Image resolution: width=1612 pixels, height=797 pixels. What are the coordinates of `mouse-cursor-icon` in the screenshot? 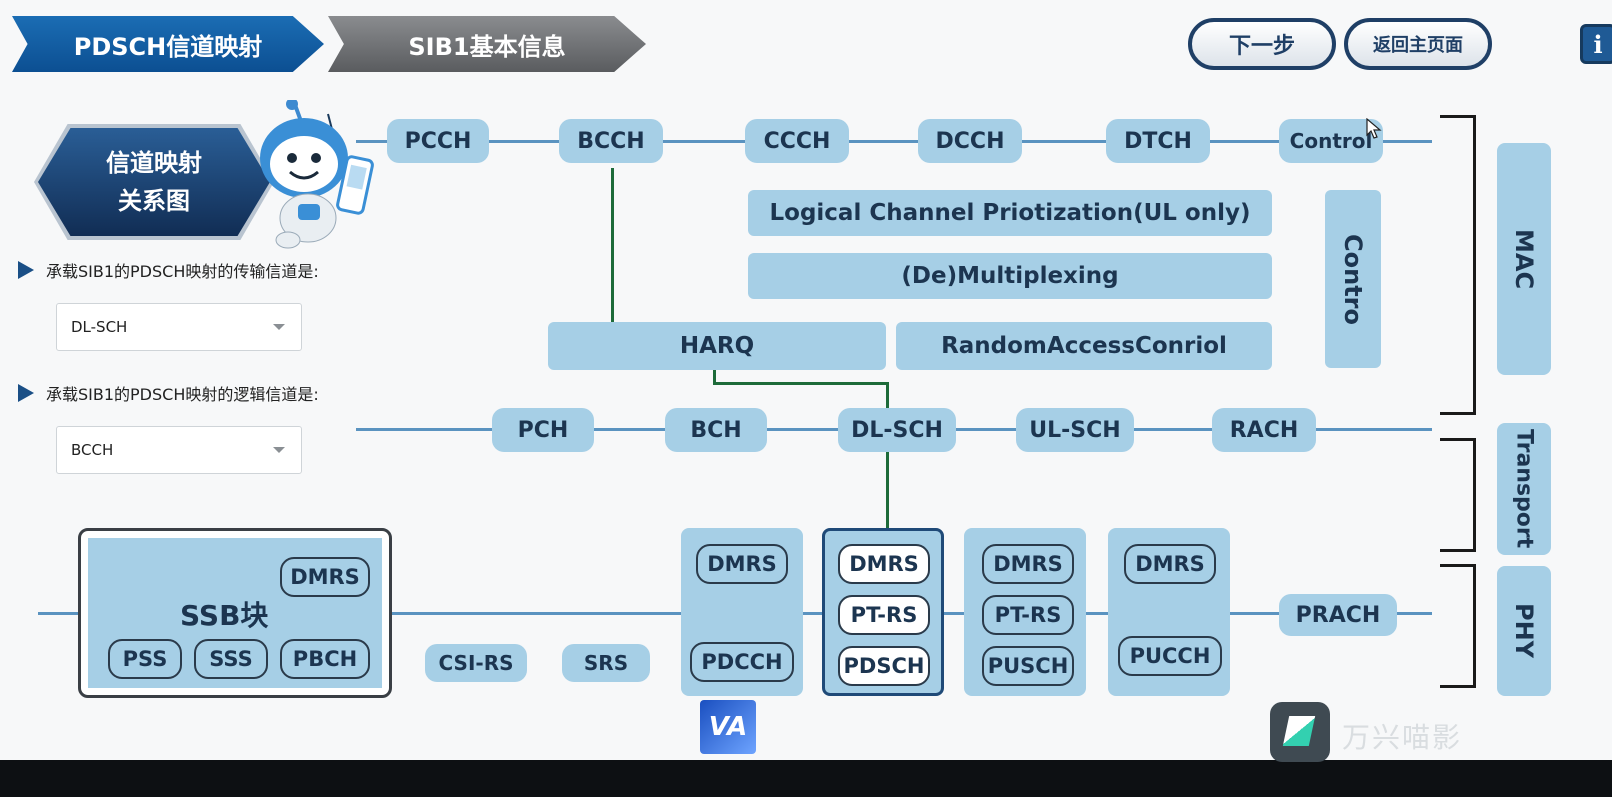 It's located at (1374, 128).